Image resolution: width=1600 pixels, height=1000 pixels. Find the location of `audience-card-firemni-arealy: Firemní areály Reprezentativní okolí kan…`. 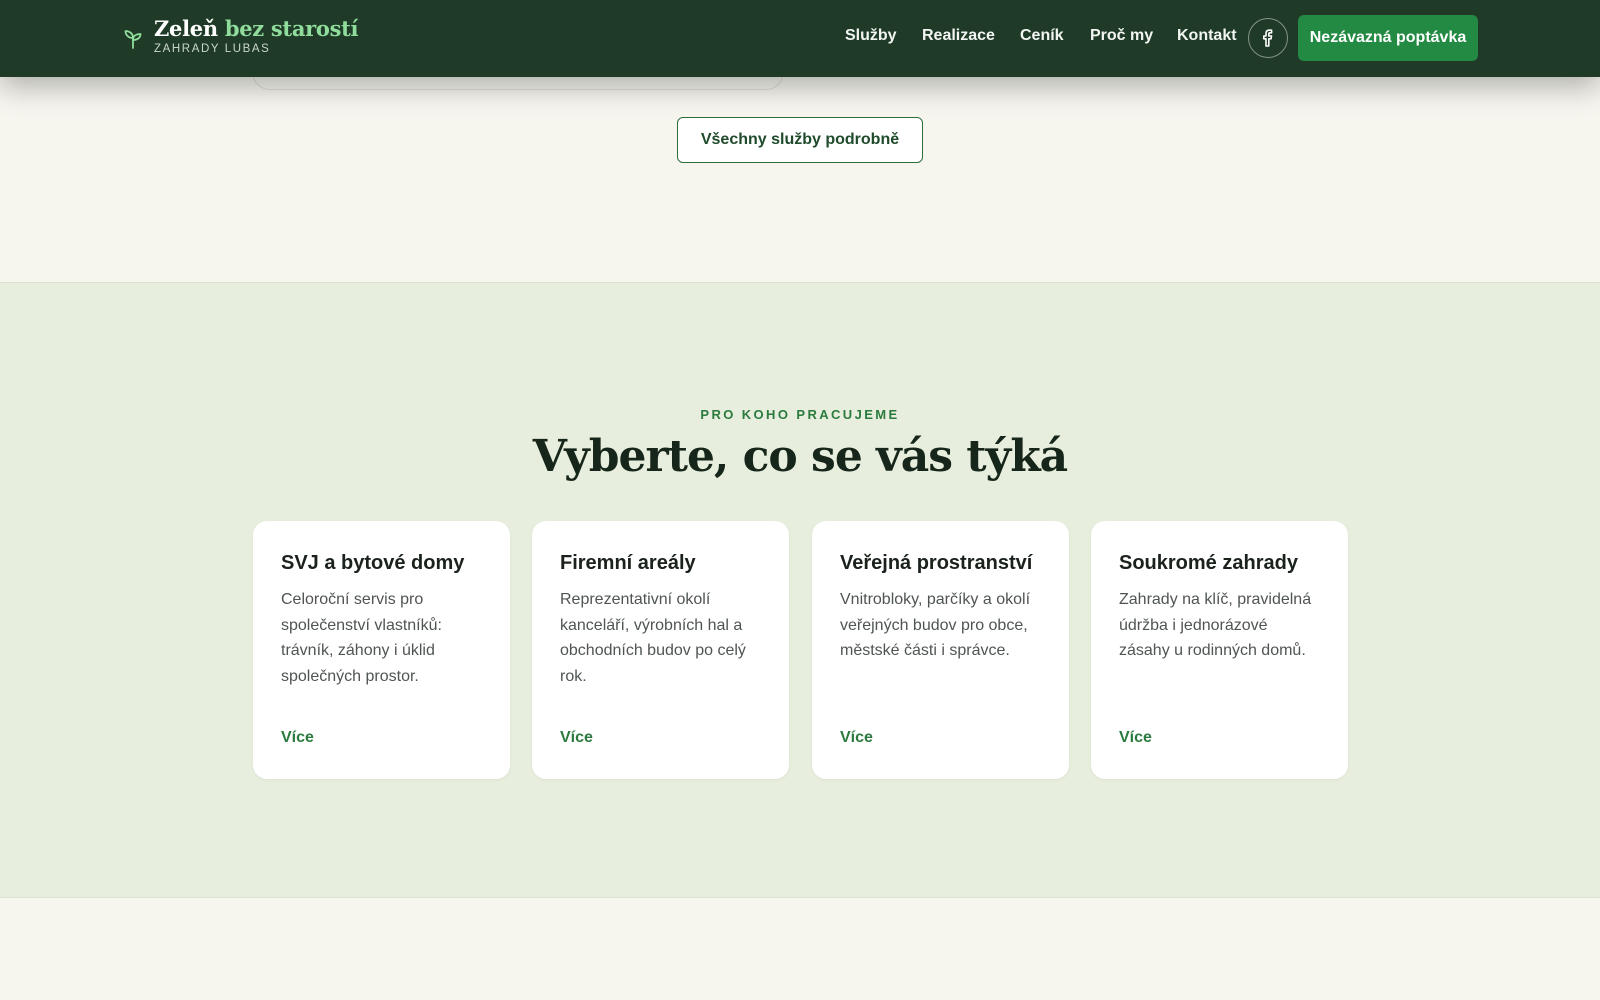

audience-card-firemni-arealy: Firemní areály Reprezentativní okolí kan… is located at coordinates (660, 650).